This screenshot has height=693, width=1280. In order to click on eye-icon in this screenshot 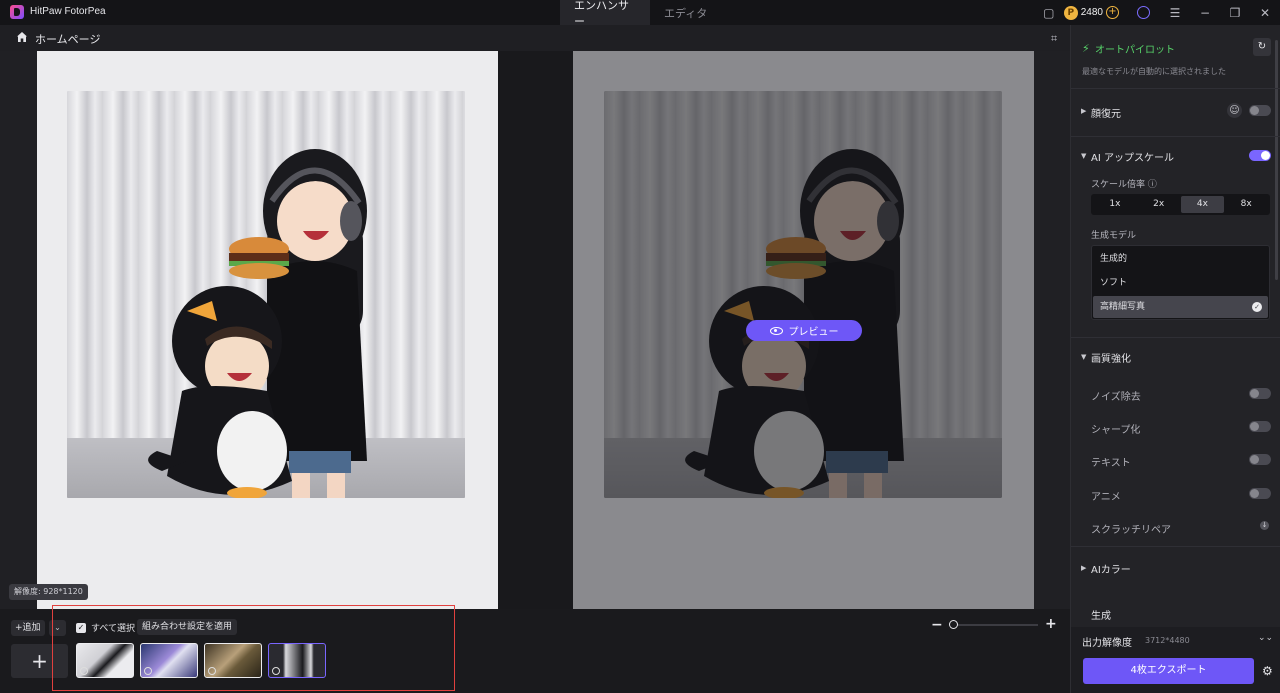, I will do `click(776, 330)`.